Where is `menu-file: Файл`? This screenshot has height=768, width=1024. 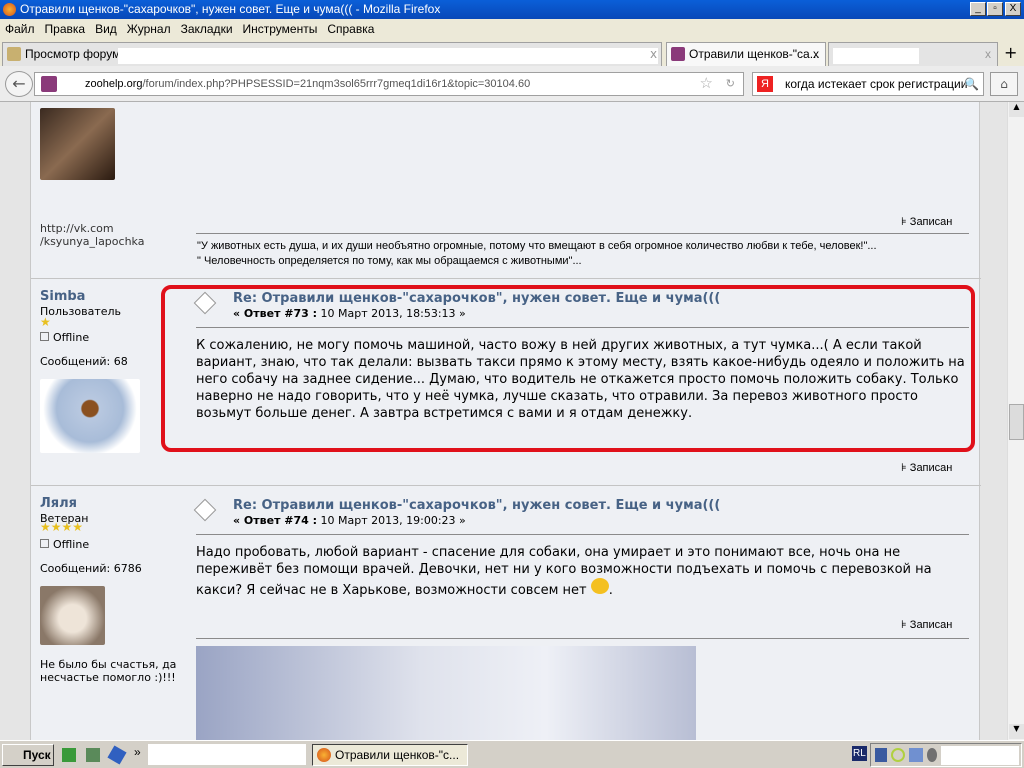
menu-file: Файл is located at coordinates (20, 29).